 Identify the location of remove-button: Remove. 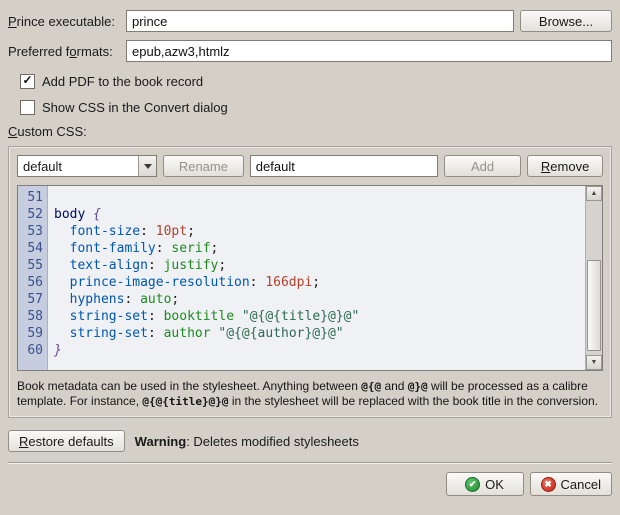
(565, 166).